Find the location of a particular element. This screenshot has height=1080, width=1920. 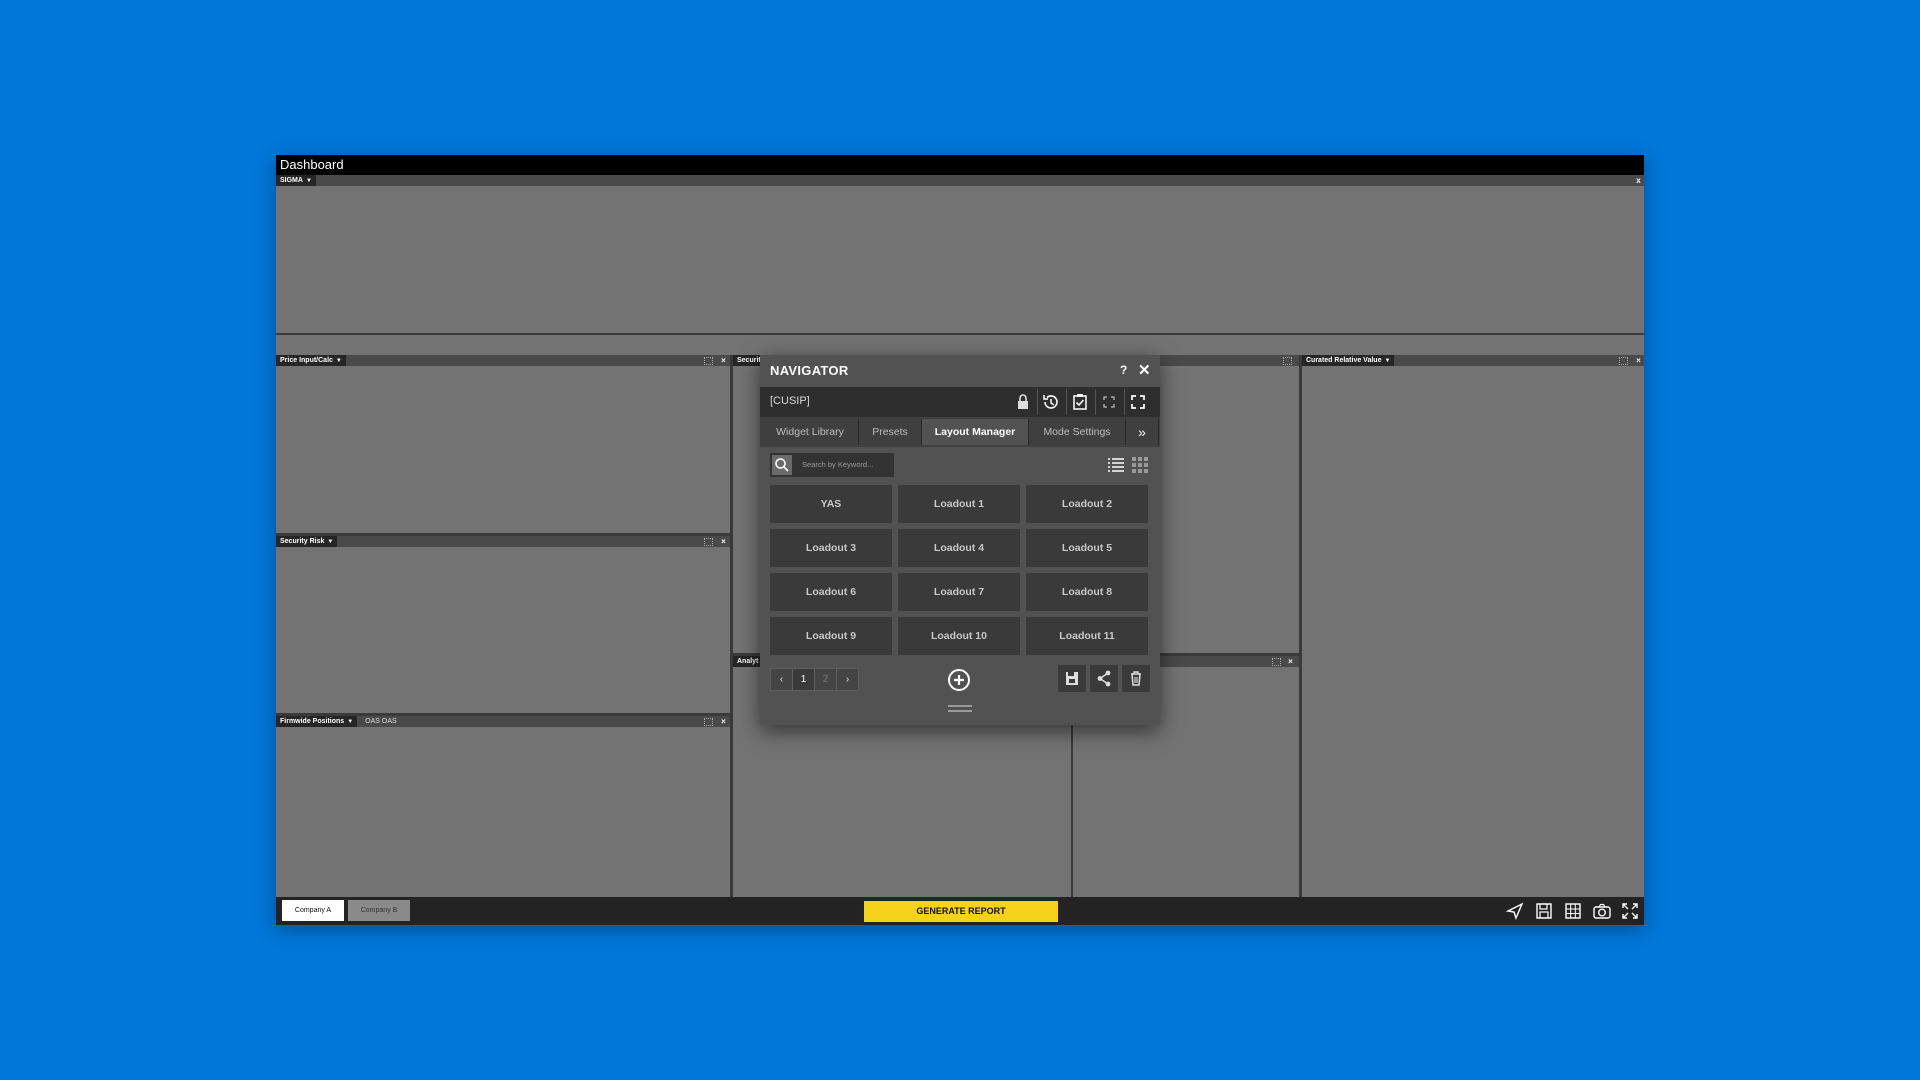

more-tabs-icon: » is located at coordinates (1142, 432).